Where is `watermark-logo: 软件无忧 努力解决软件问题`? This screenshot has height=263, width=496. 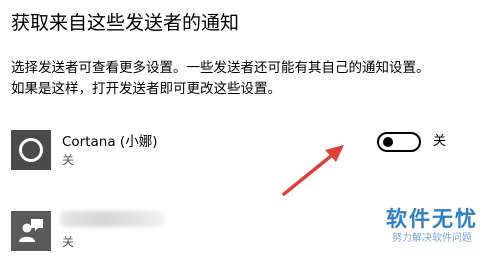 watermark-logo: 软件无忧 努力解决软件问题 is located at coordinates (432, 226).